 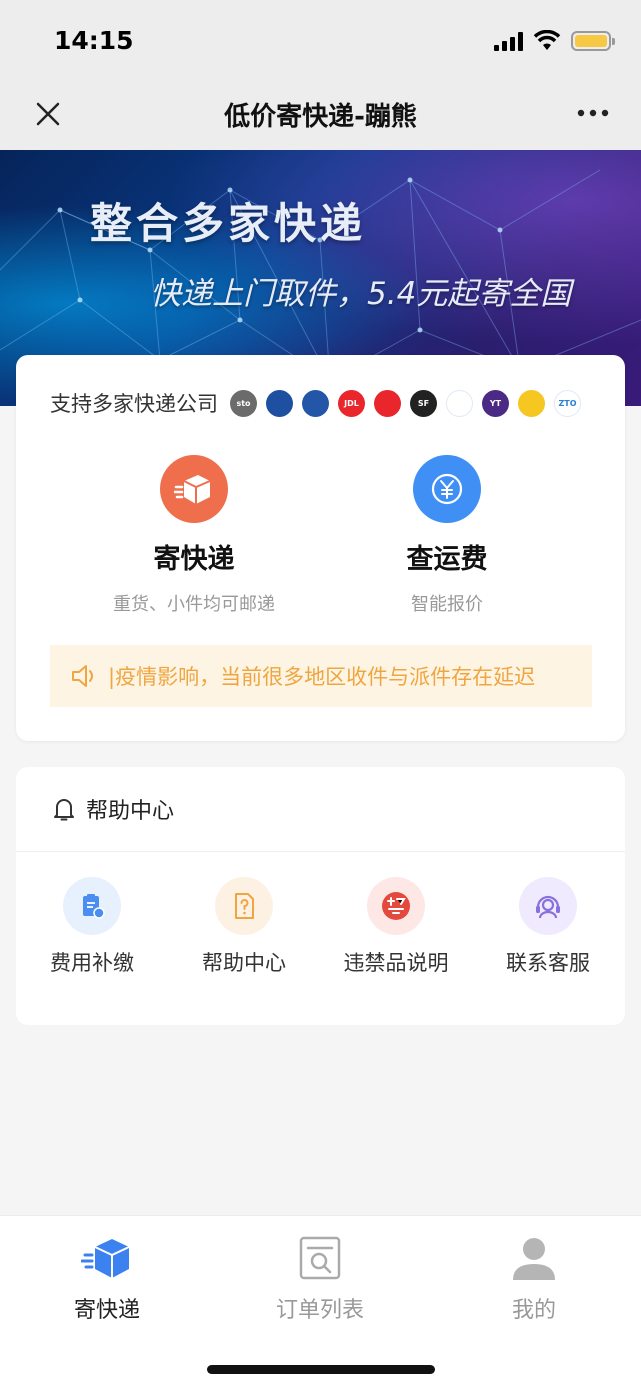 I want to click on youzheng-logo, so click(x=387, y=403).